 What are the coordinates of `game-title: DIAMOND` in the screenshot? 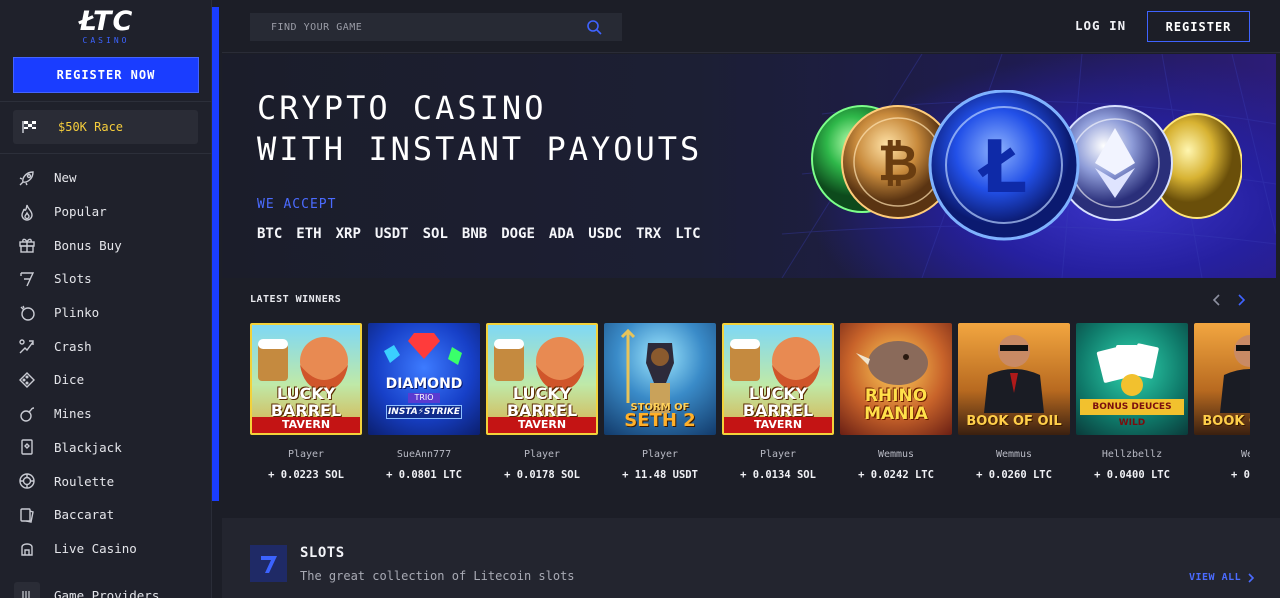 It's located at (424, 384).